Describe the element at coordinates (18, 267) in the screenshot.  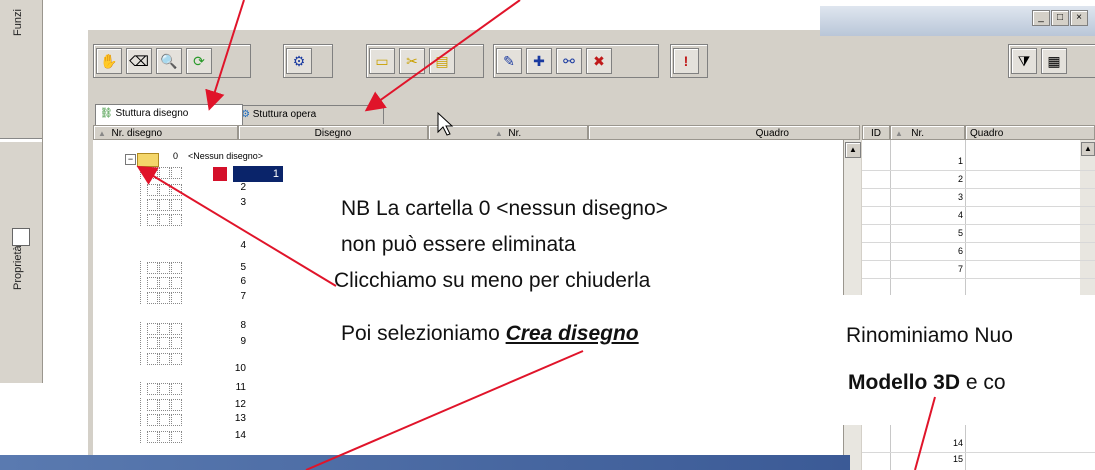
I see `properties-tab-label: Proprietà` at that location.